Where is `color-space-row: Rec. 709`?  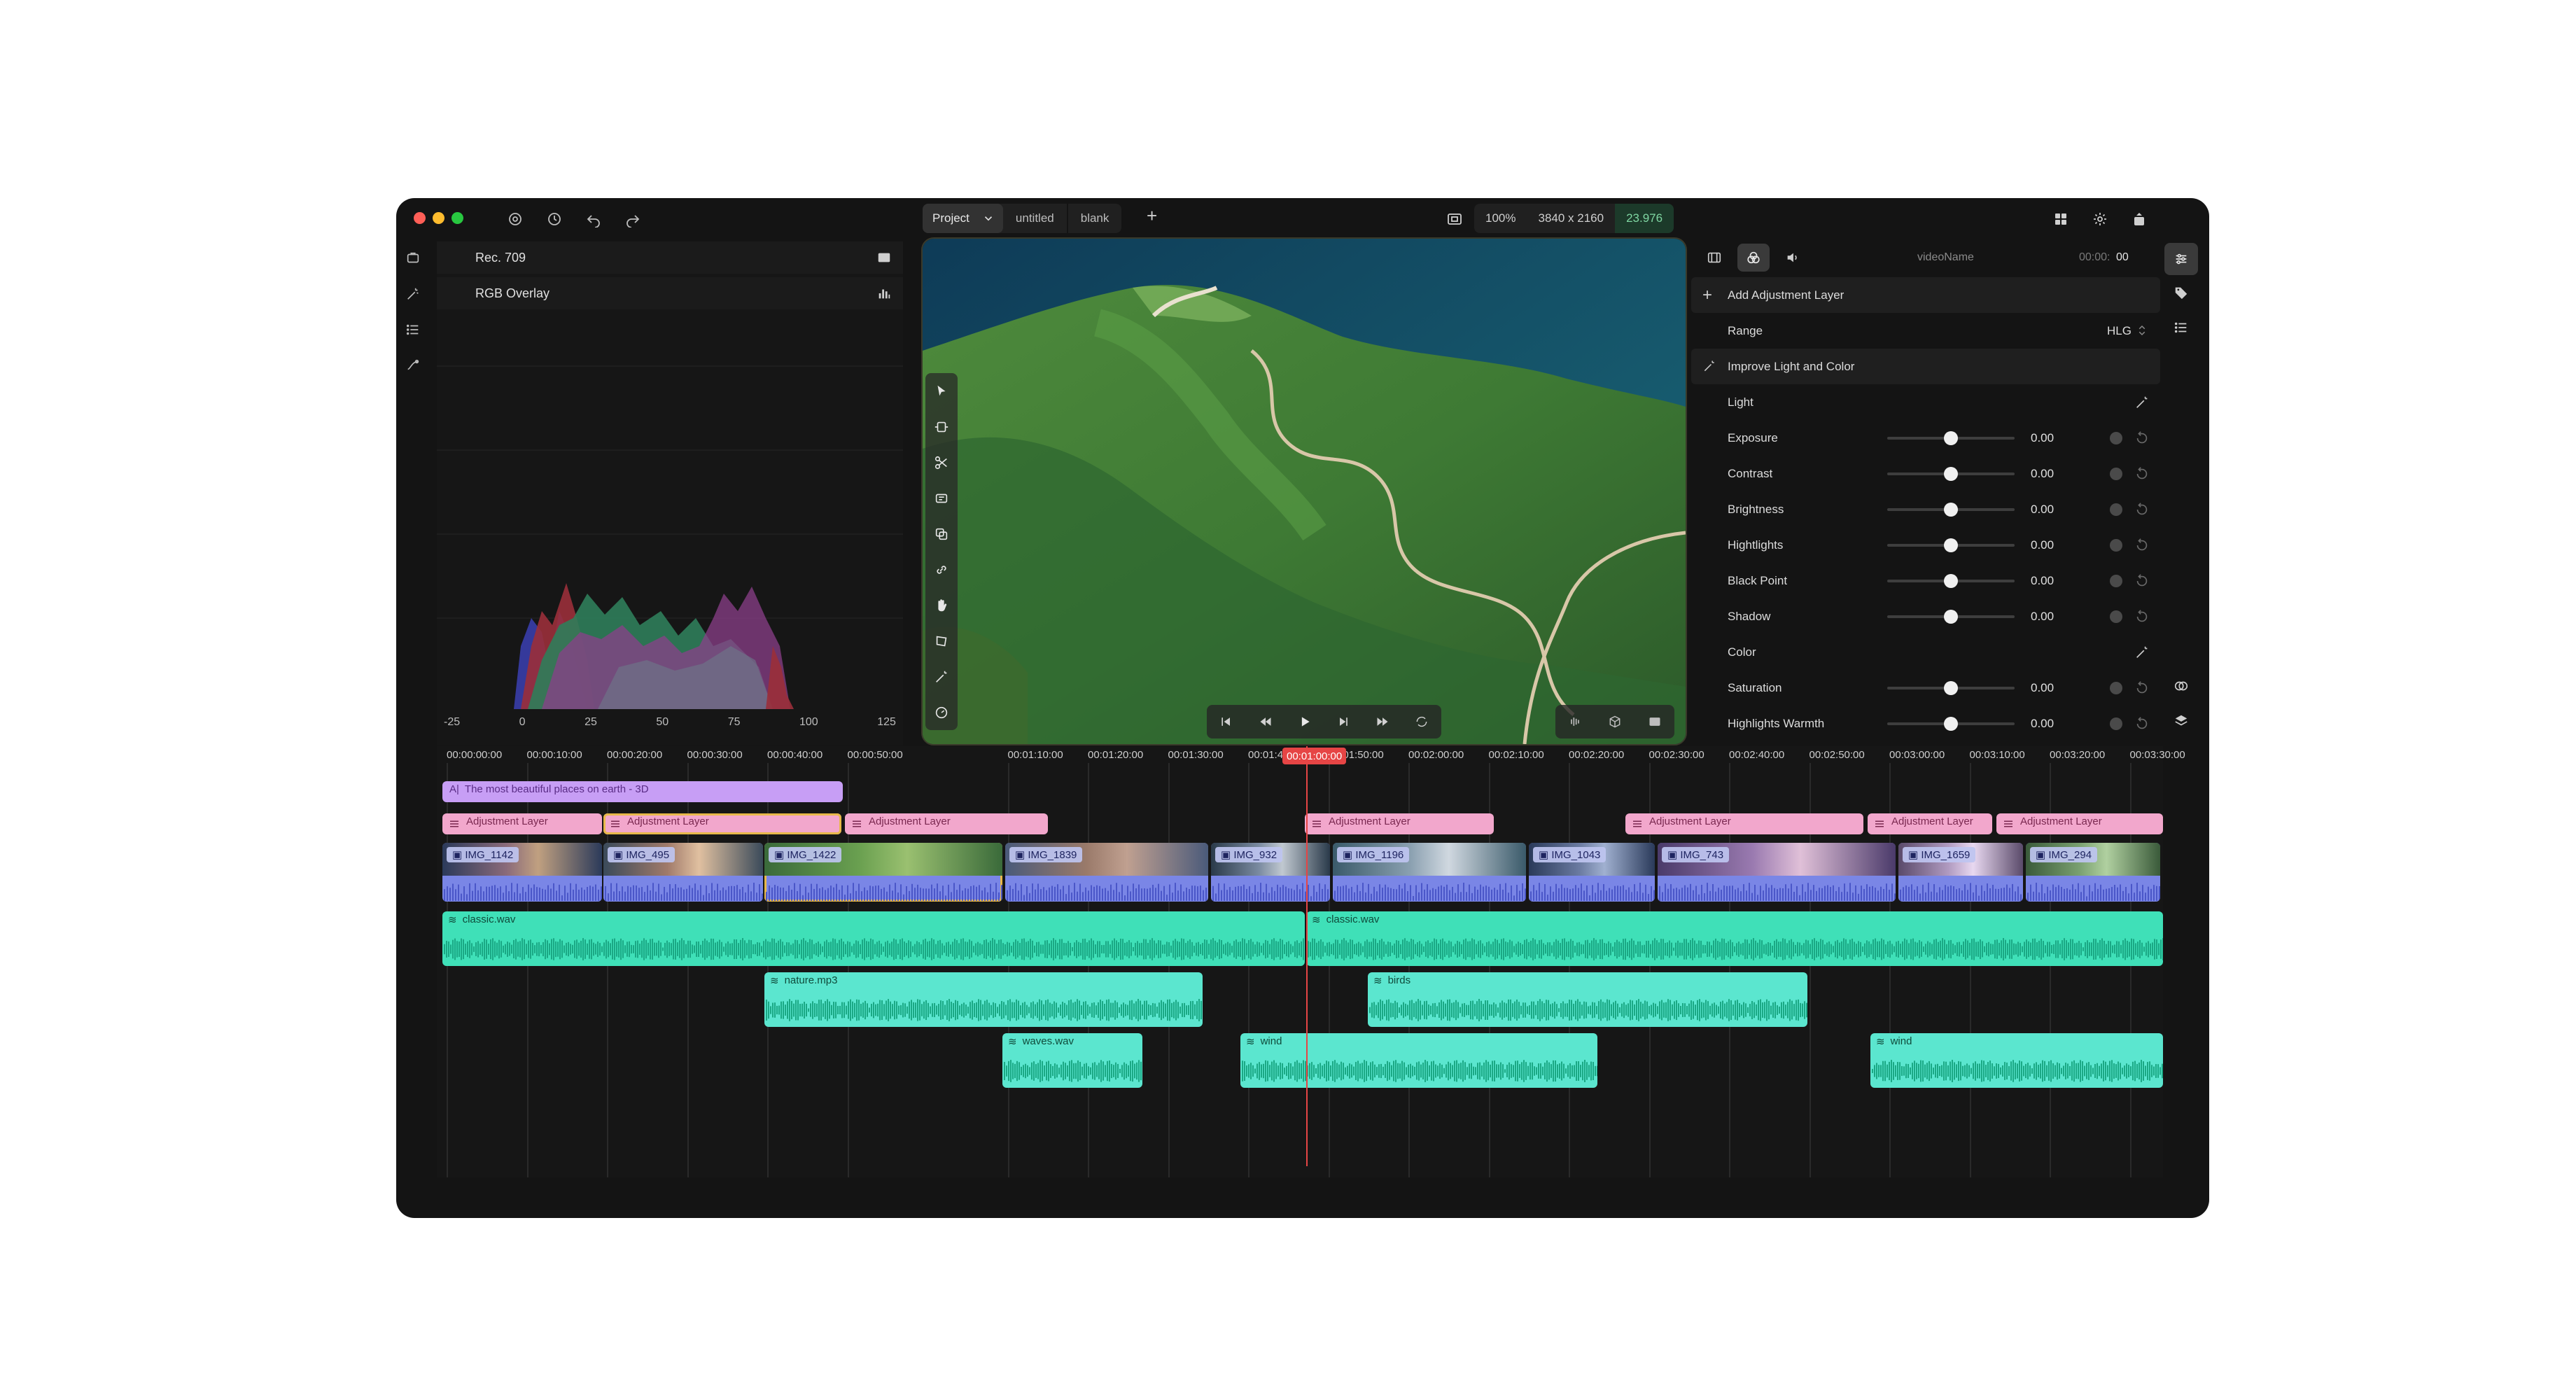 color-space-row: Rec. 709 is located at coordinates (670, 257).